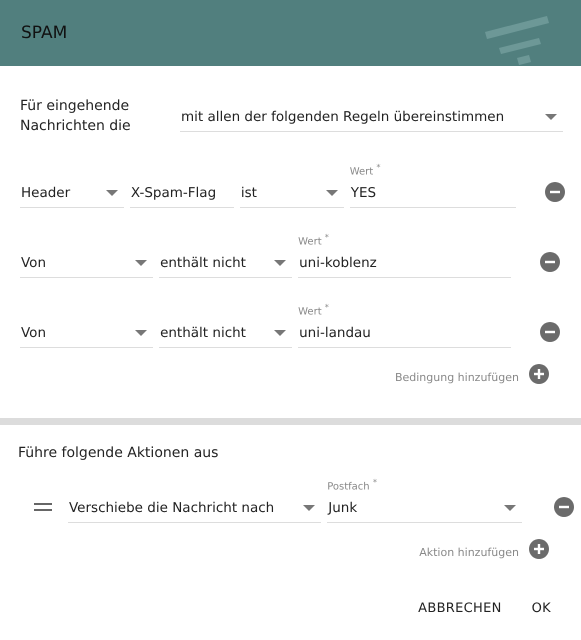 This screenshot has width=581, height=640. Describe the element at coordinates (469, 552) in the screenshot. I see `add-action-label: Aktion hinzufügen` at that location.